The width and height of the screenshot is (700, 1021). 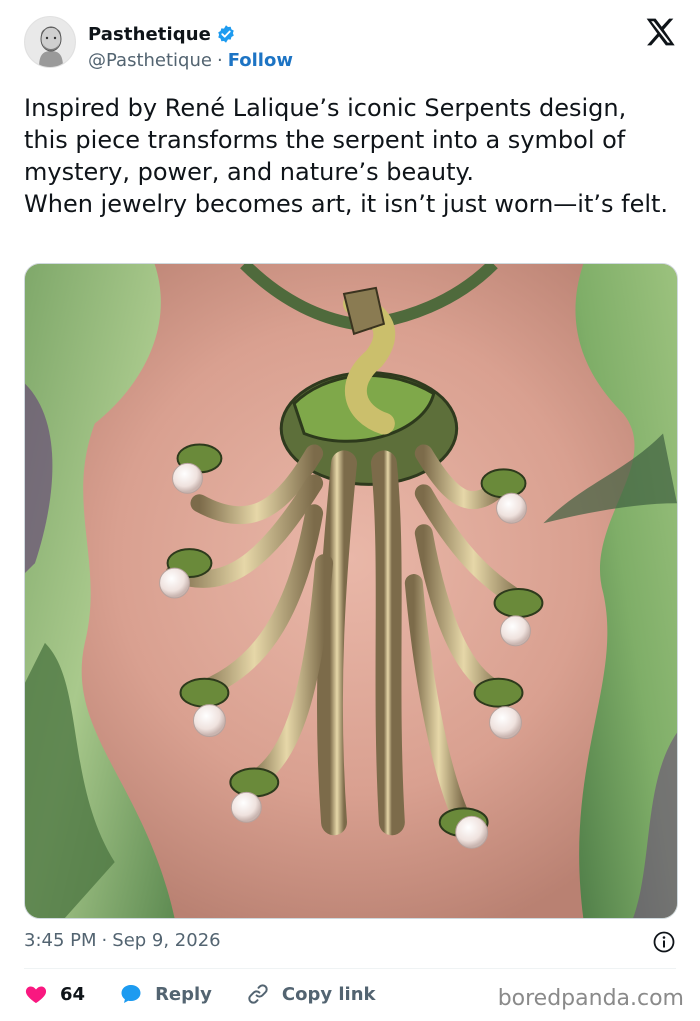 I want to click on display-name: Pasthetique, so click(x=149, y=34).